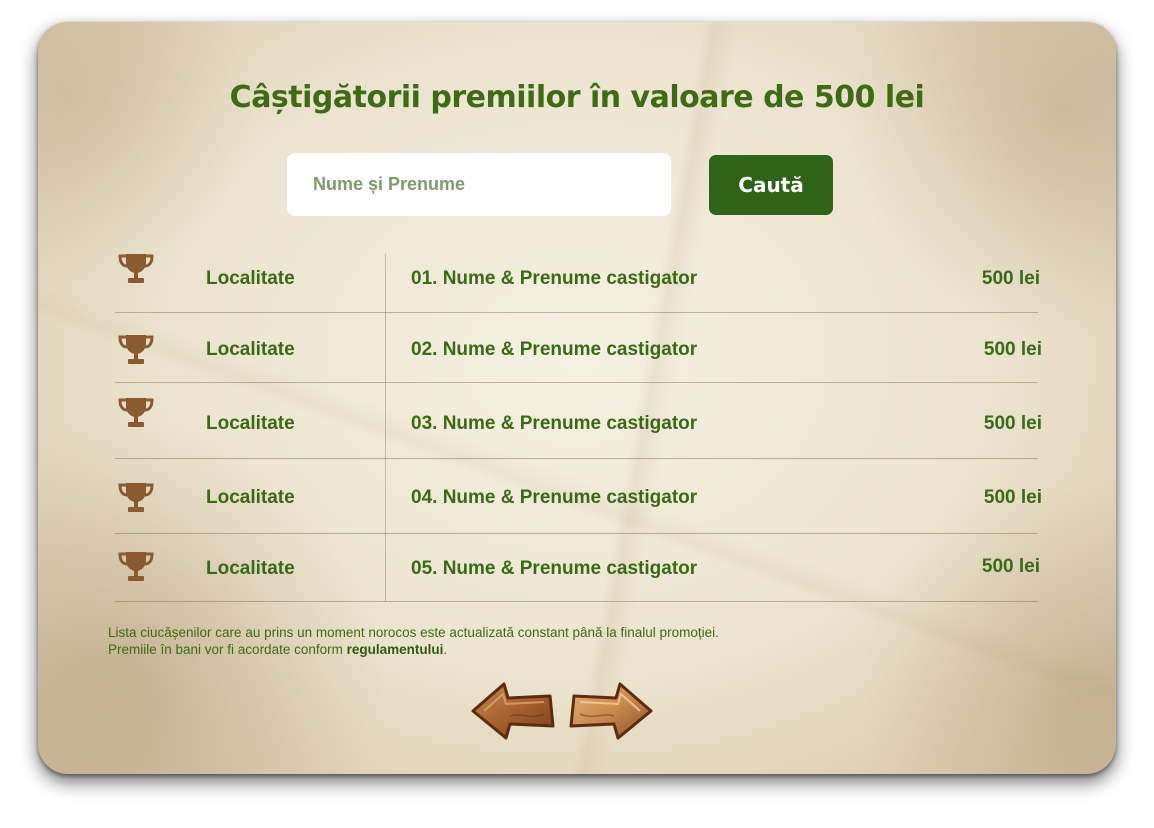  Describe the element at coordinates (395, 649) in the screenshot. I see `rules-link: regulamentului` at that location.